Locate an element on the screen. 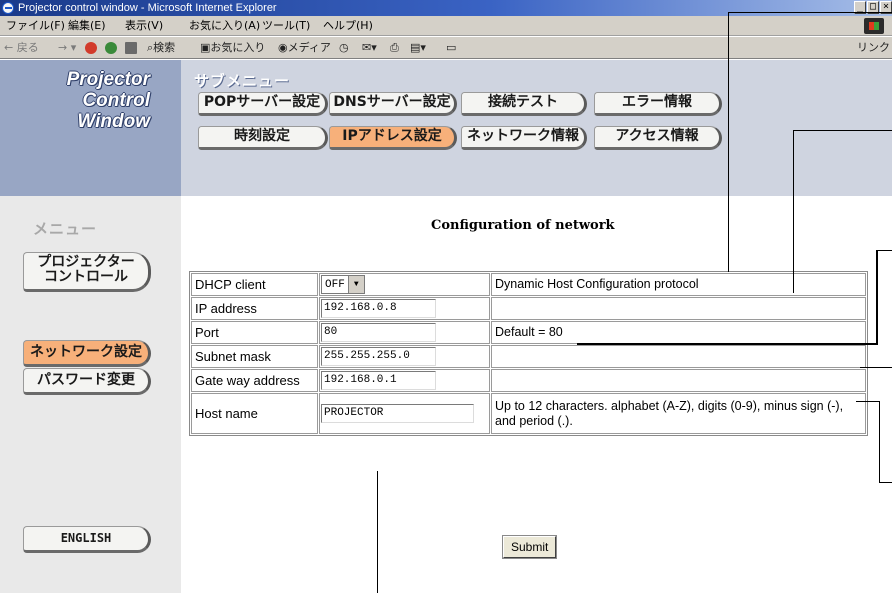 This screenshot has width=892, height=593. ip-address-input: 192.168.0.8 is located at coordinates (378, 308).